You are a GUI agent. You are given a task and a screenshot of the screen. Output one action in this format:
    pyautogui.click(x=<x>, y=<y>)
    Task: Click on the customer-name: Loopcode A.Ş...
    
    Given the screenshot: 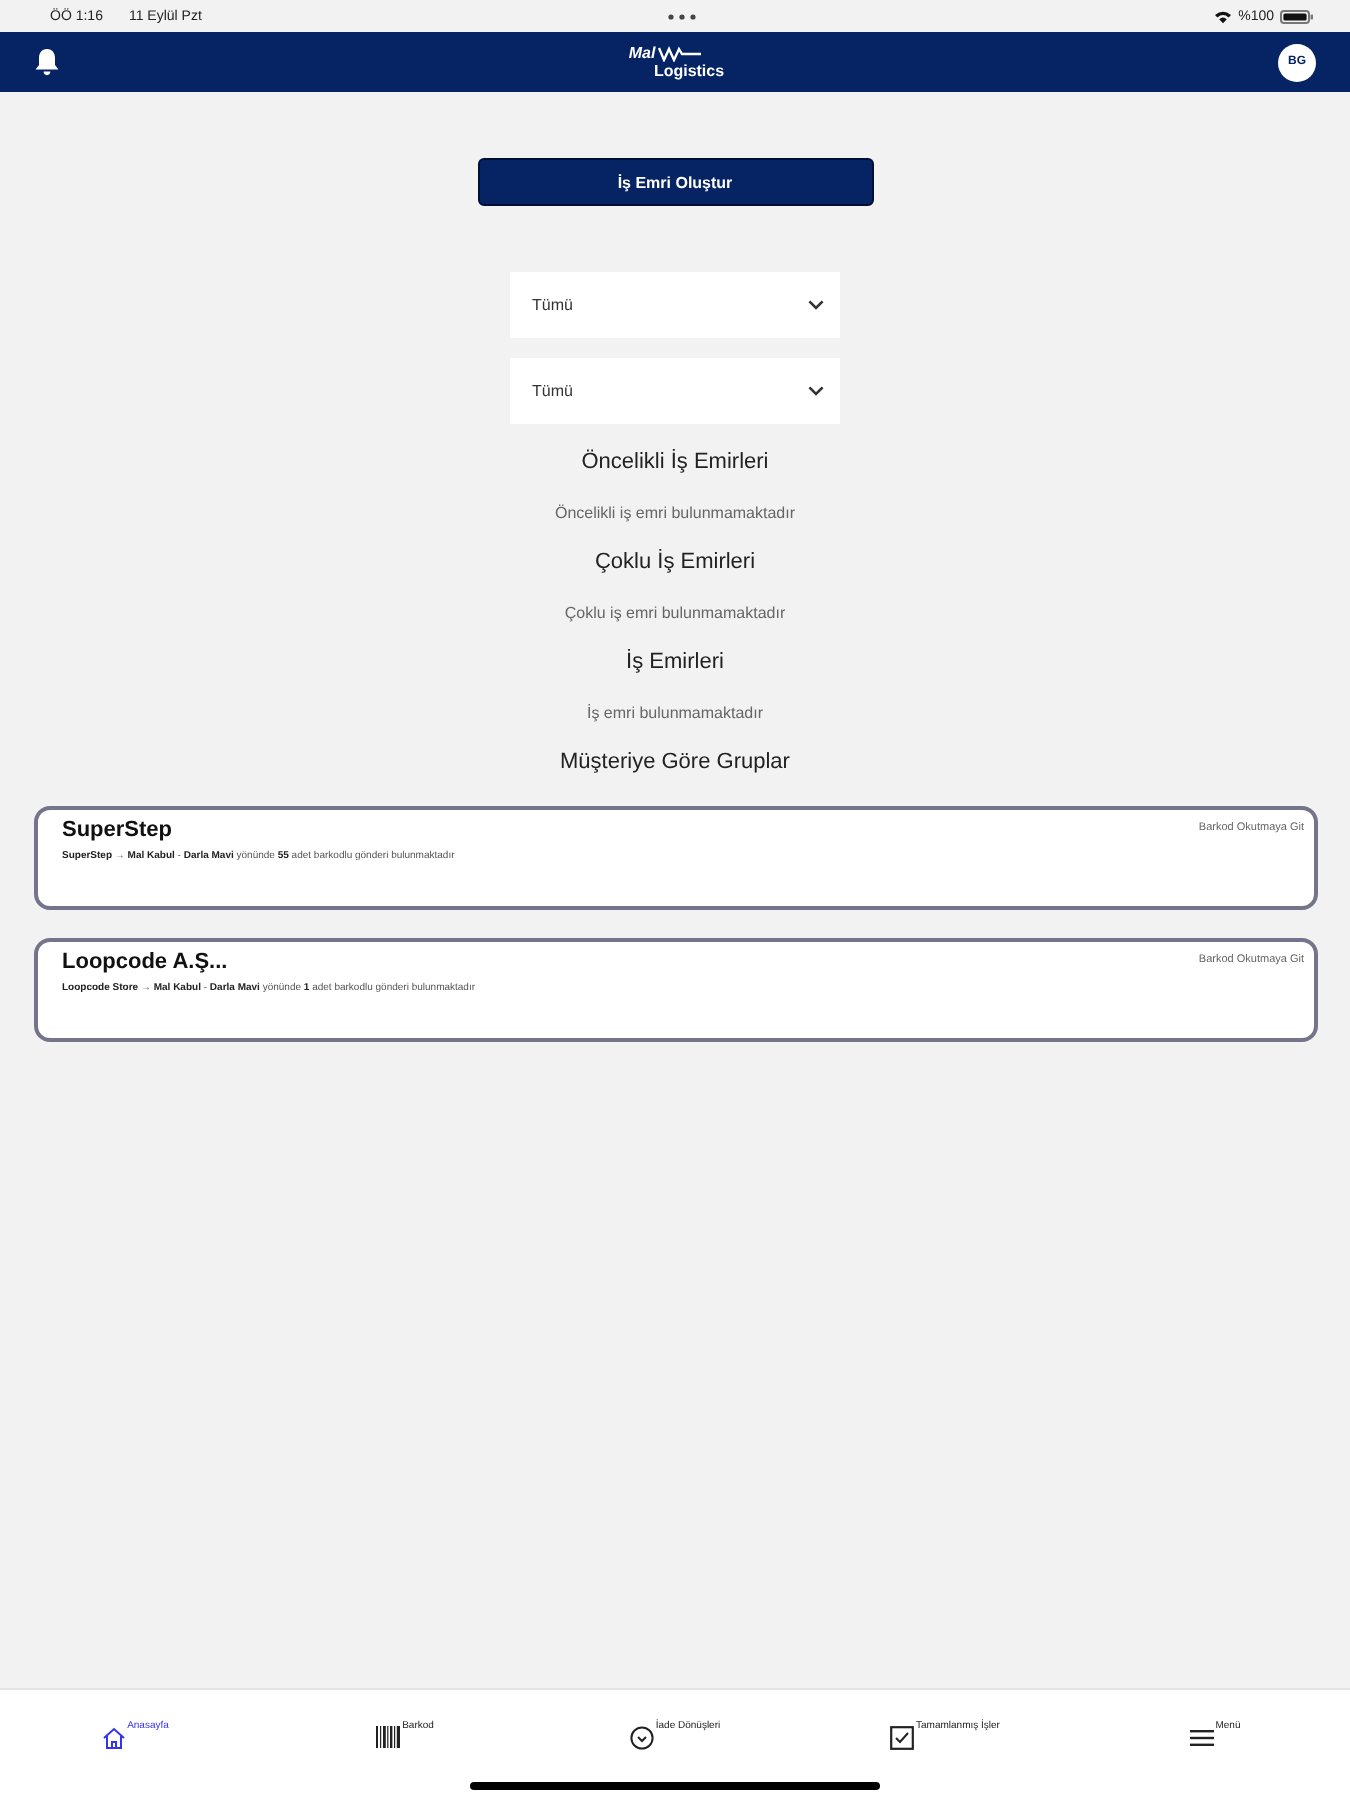 What is the action you would take?
    pyautogui.click(x=146, y=962)
    